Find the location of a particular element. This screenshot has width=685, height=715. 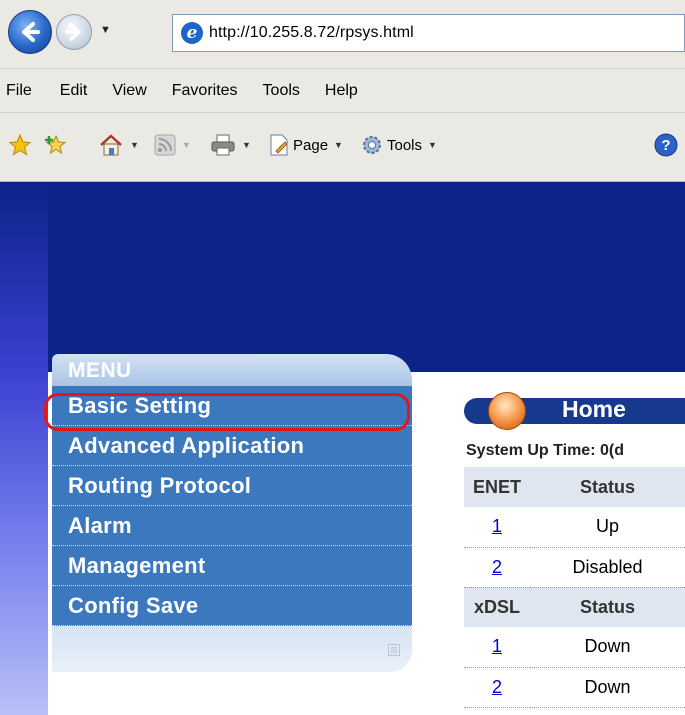

page-icon is located at coordinates (279, 145).